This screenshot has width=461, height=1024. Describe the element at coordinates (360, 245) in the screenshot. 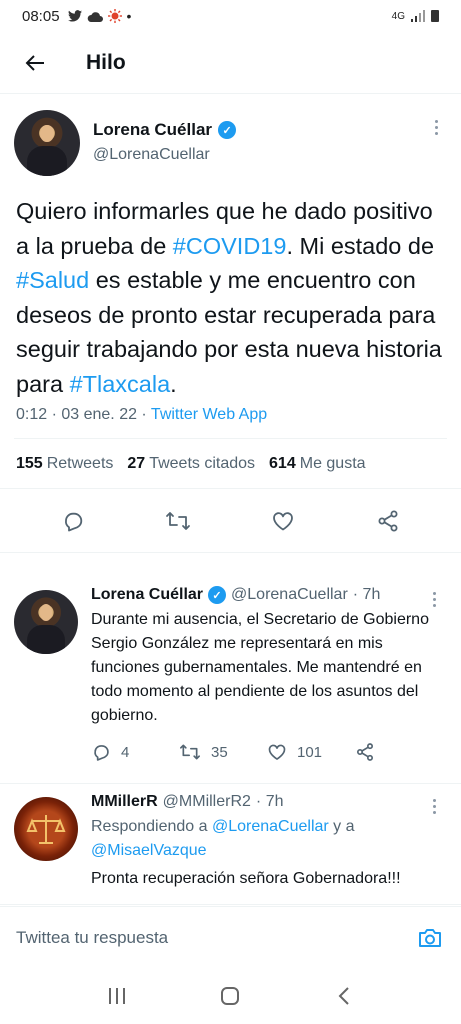

I see `tweet-text-segment: . Mi estado de` at that location.